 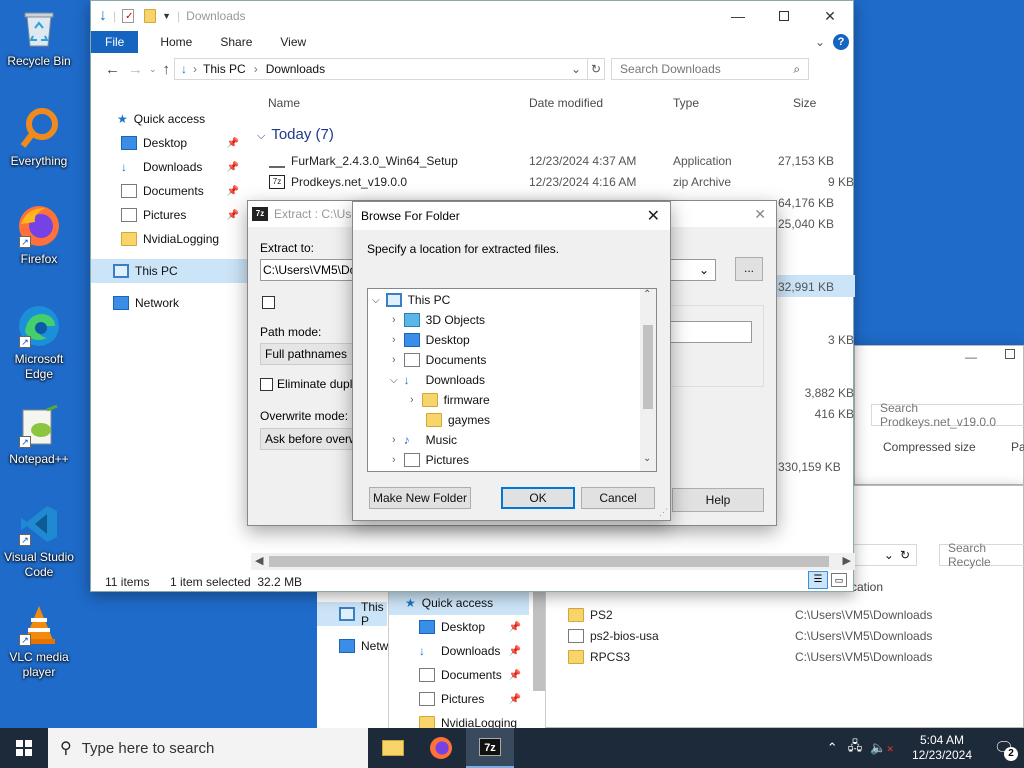 What do you see at coordinates (176, 42) in the screenshot?
I see `tab-home: Home` at bounding box center [176, 42].